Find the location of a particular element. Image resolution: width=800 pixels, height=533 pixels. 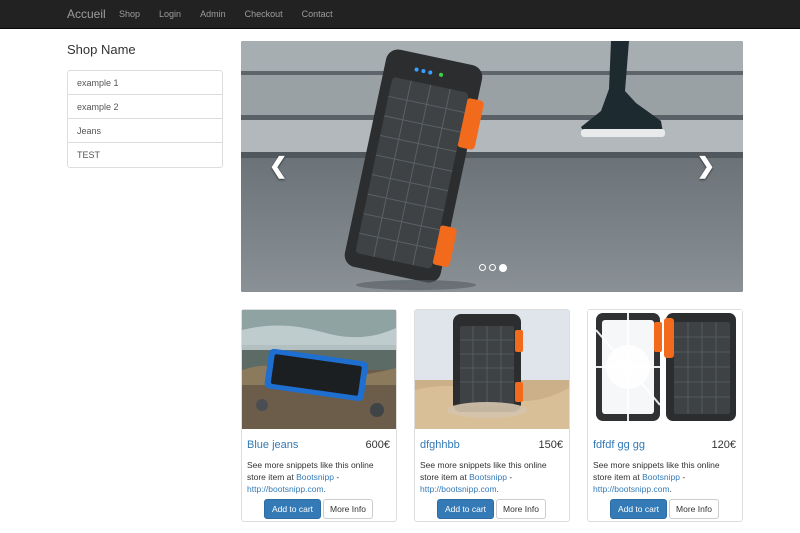

product-title-link: fdfdf gg gg is located at coordinates (619, 445).